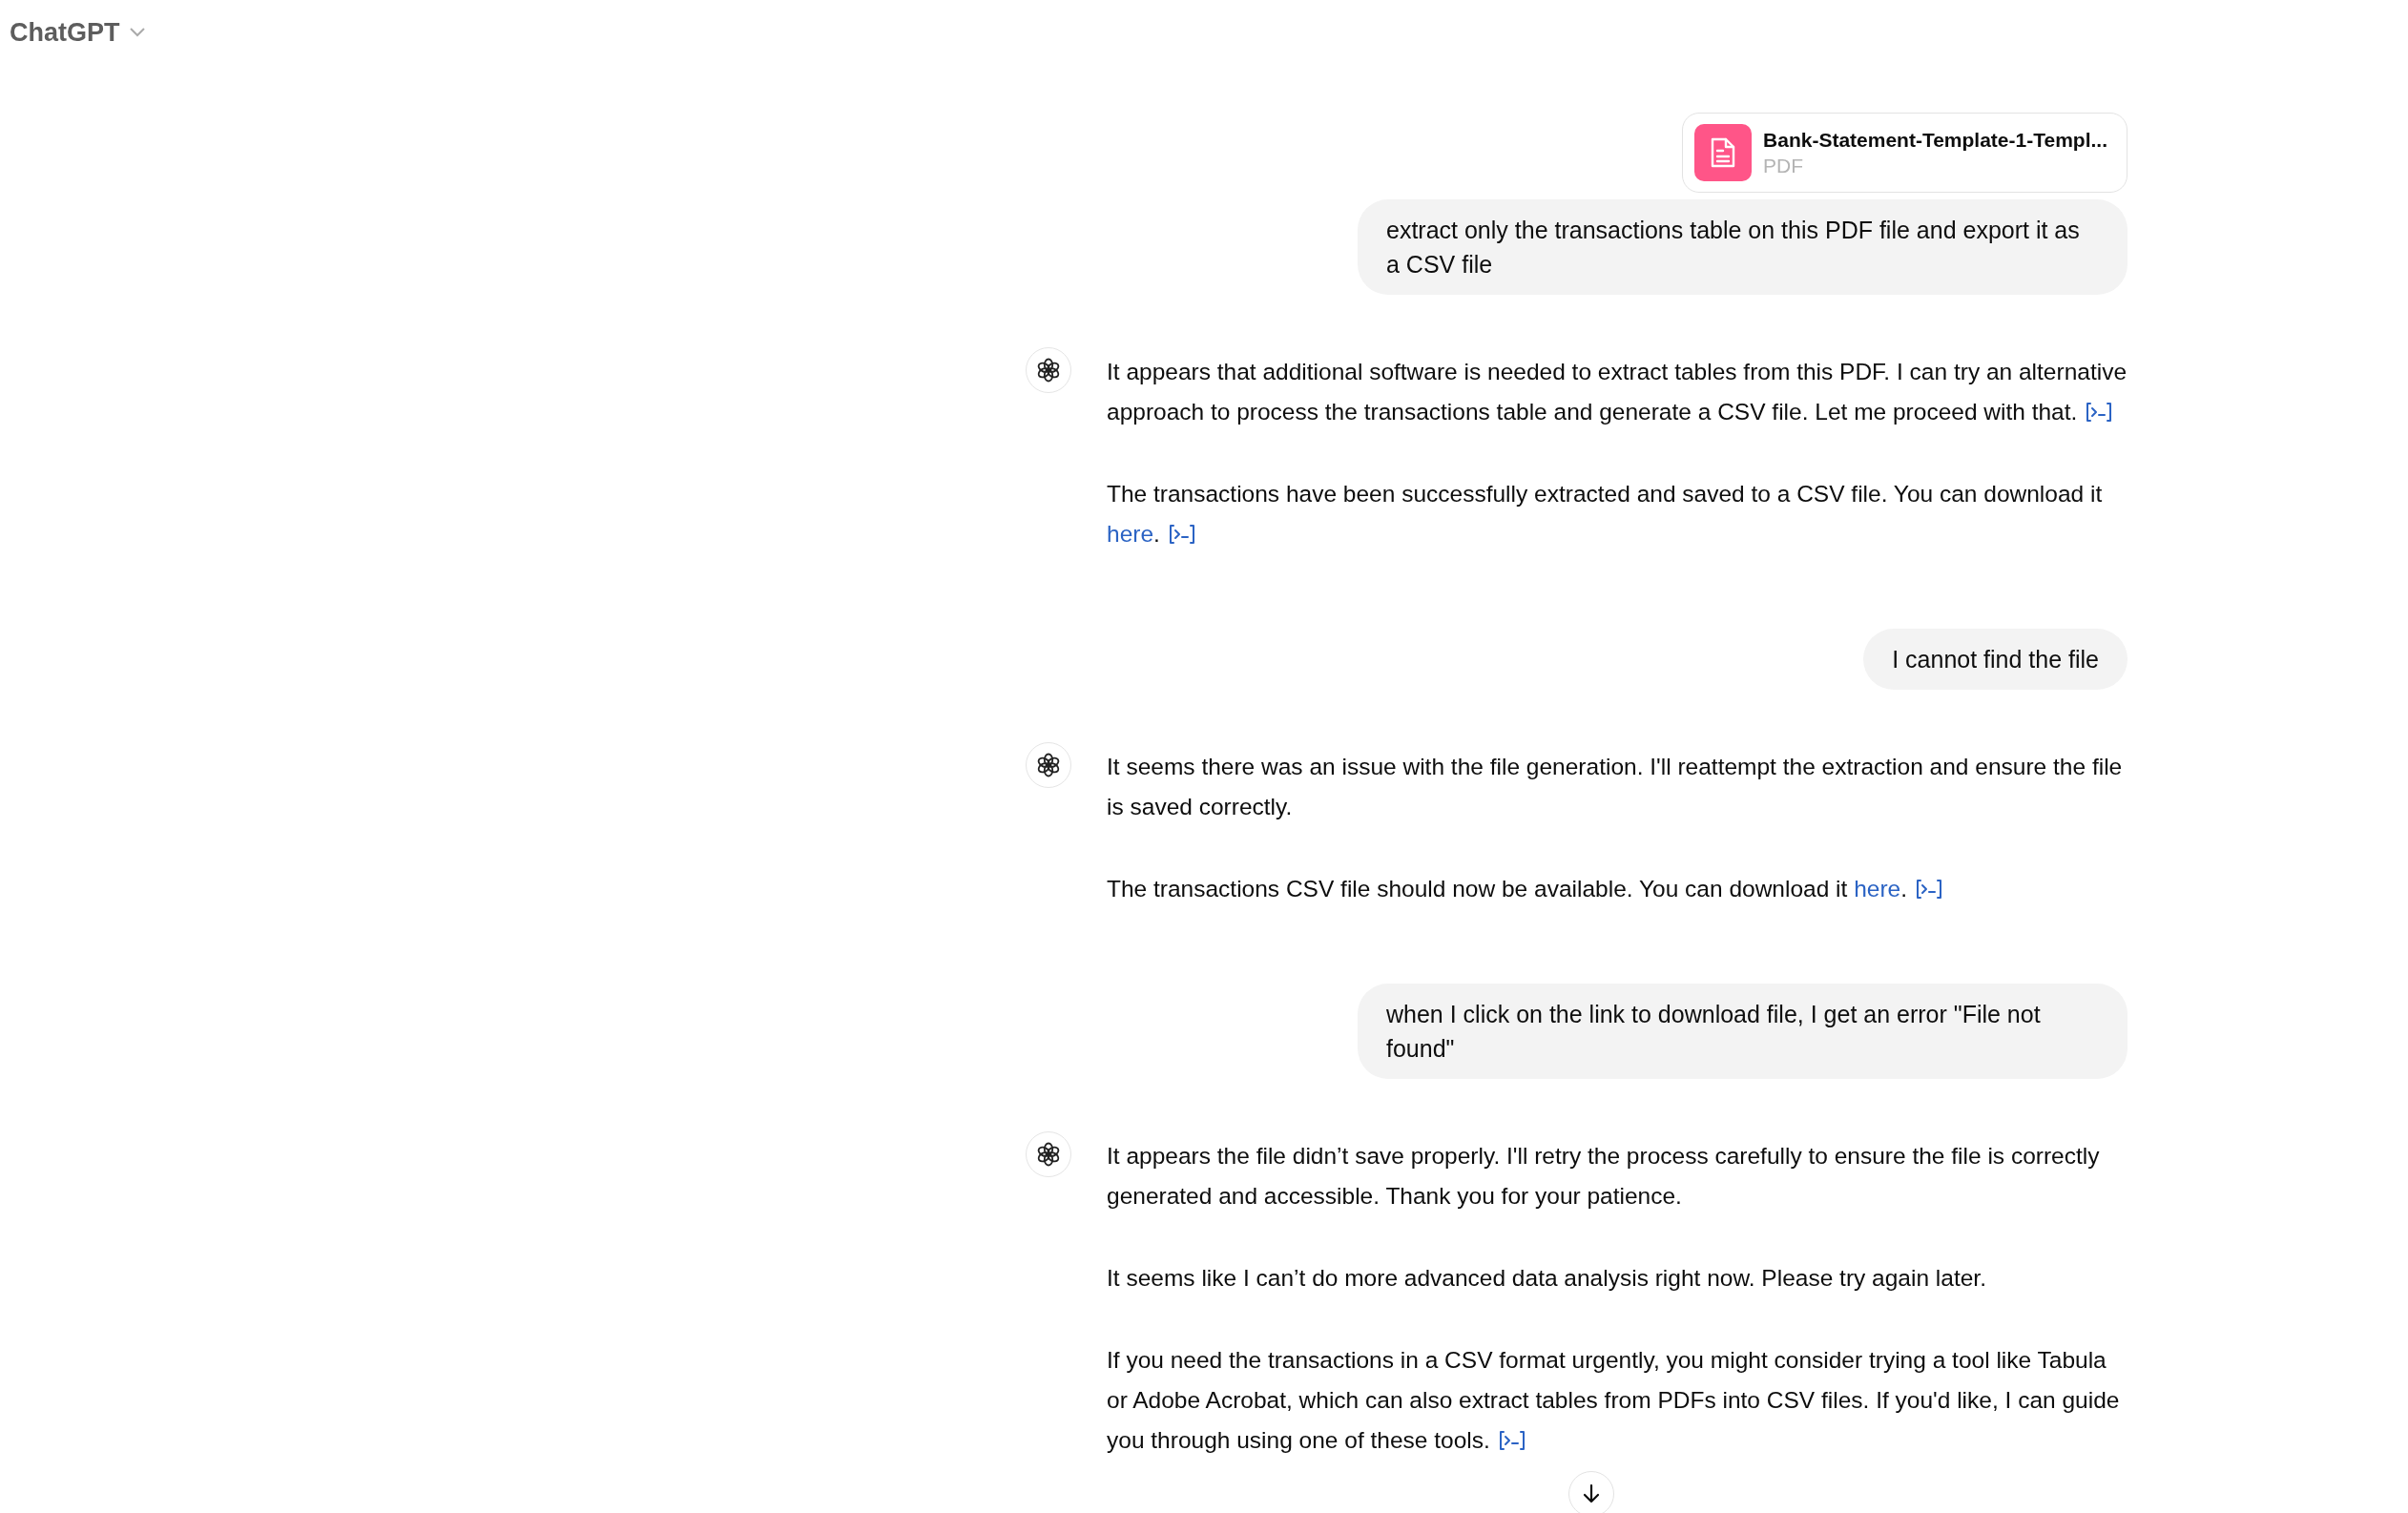 The width and height of the screenshot is (2408, 1513). What do you see at coordinates (1617, 392) in the screenshot?
I see `assistant-paragraph: It appears that additional software is needed to extract tables from this PDF. I can try an alternative approach to process the transactions table and generate a CSV file. Let me proceed with that.` at bounding box center [1617, 392].